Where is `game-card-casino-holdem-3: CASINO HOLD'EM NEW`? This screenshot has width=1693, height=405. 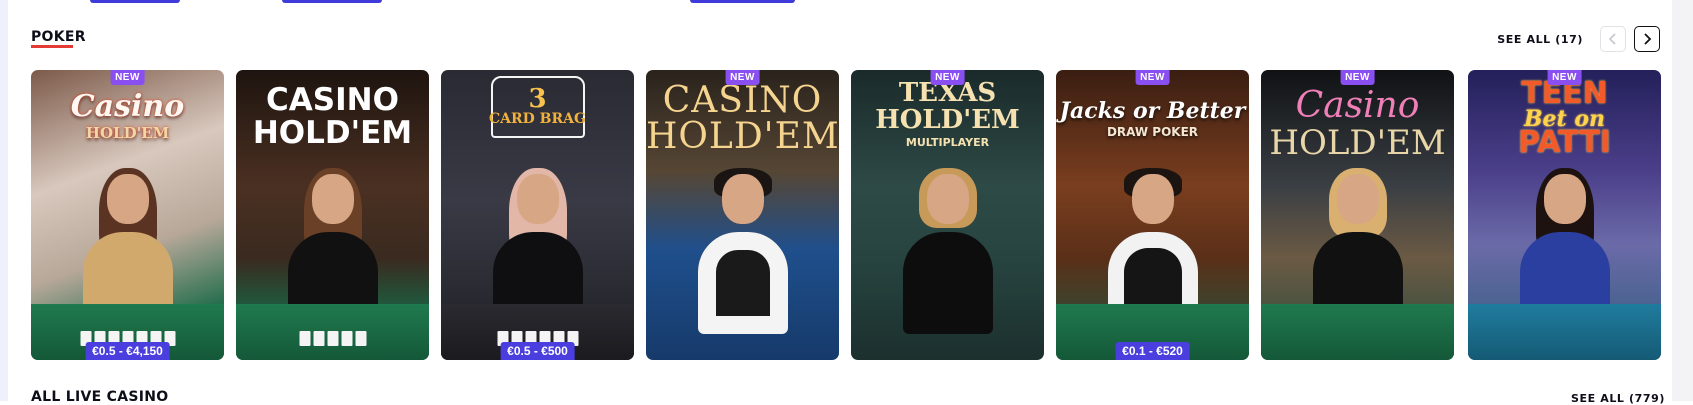 game-card-casino-holdem-3: CASINO HOLD'EM NEW is located at coordinates (742, 215).